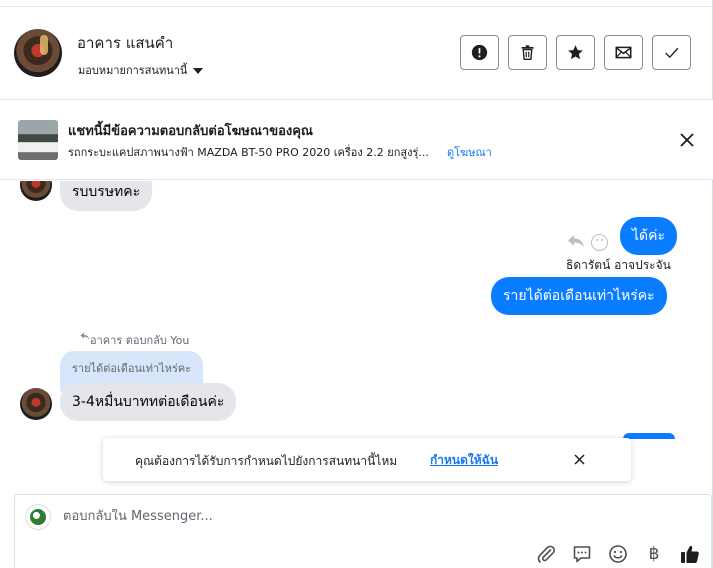 The image size is (713, 568). What do you see at coordinates (85, 336) in the screenshot?
I see `reply-arrow-icon` at bounding box center [85, 336].